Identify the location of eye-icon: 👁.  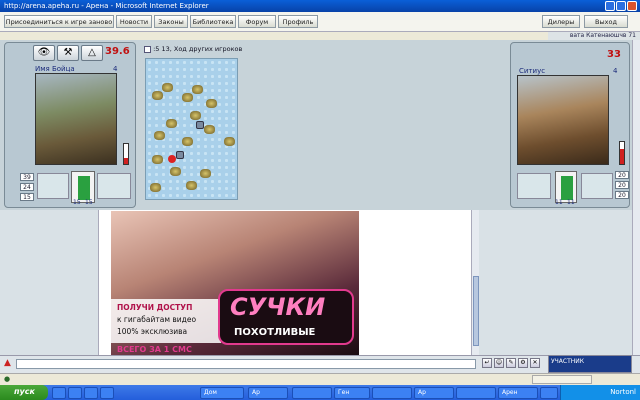
(44, 53).